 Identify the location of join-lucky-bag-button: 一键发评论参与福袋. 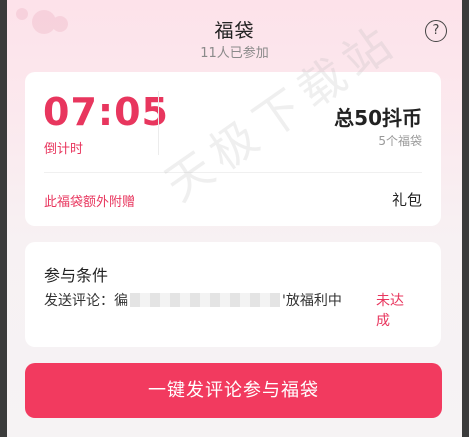
(233, 390).